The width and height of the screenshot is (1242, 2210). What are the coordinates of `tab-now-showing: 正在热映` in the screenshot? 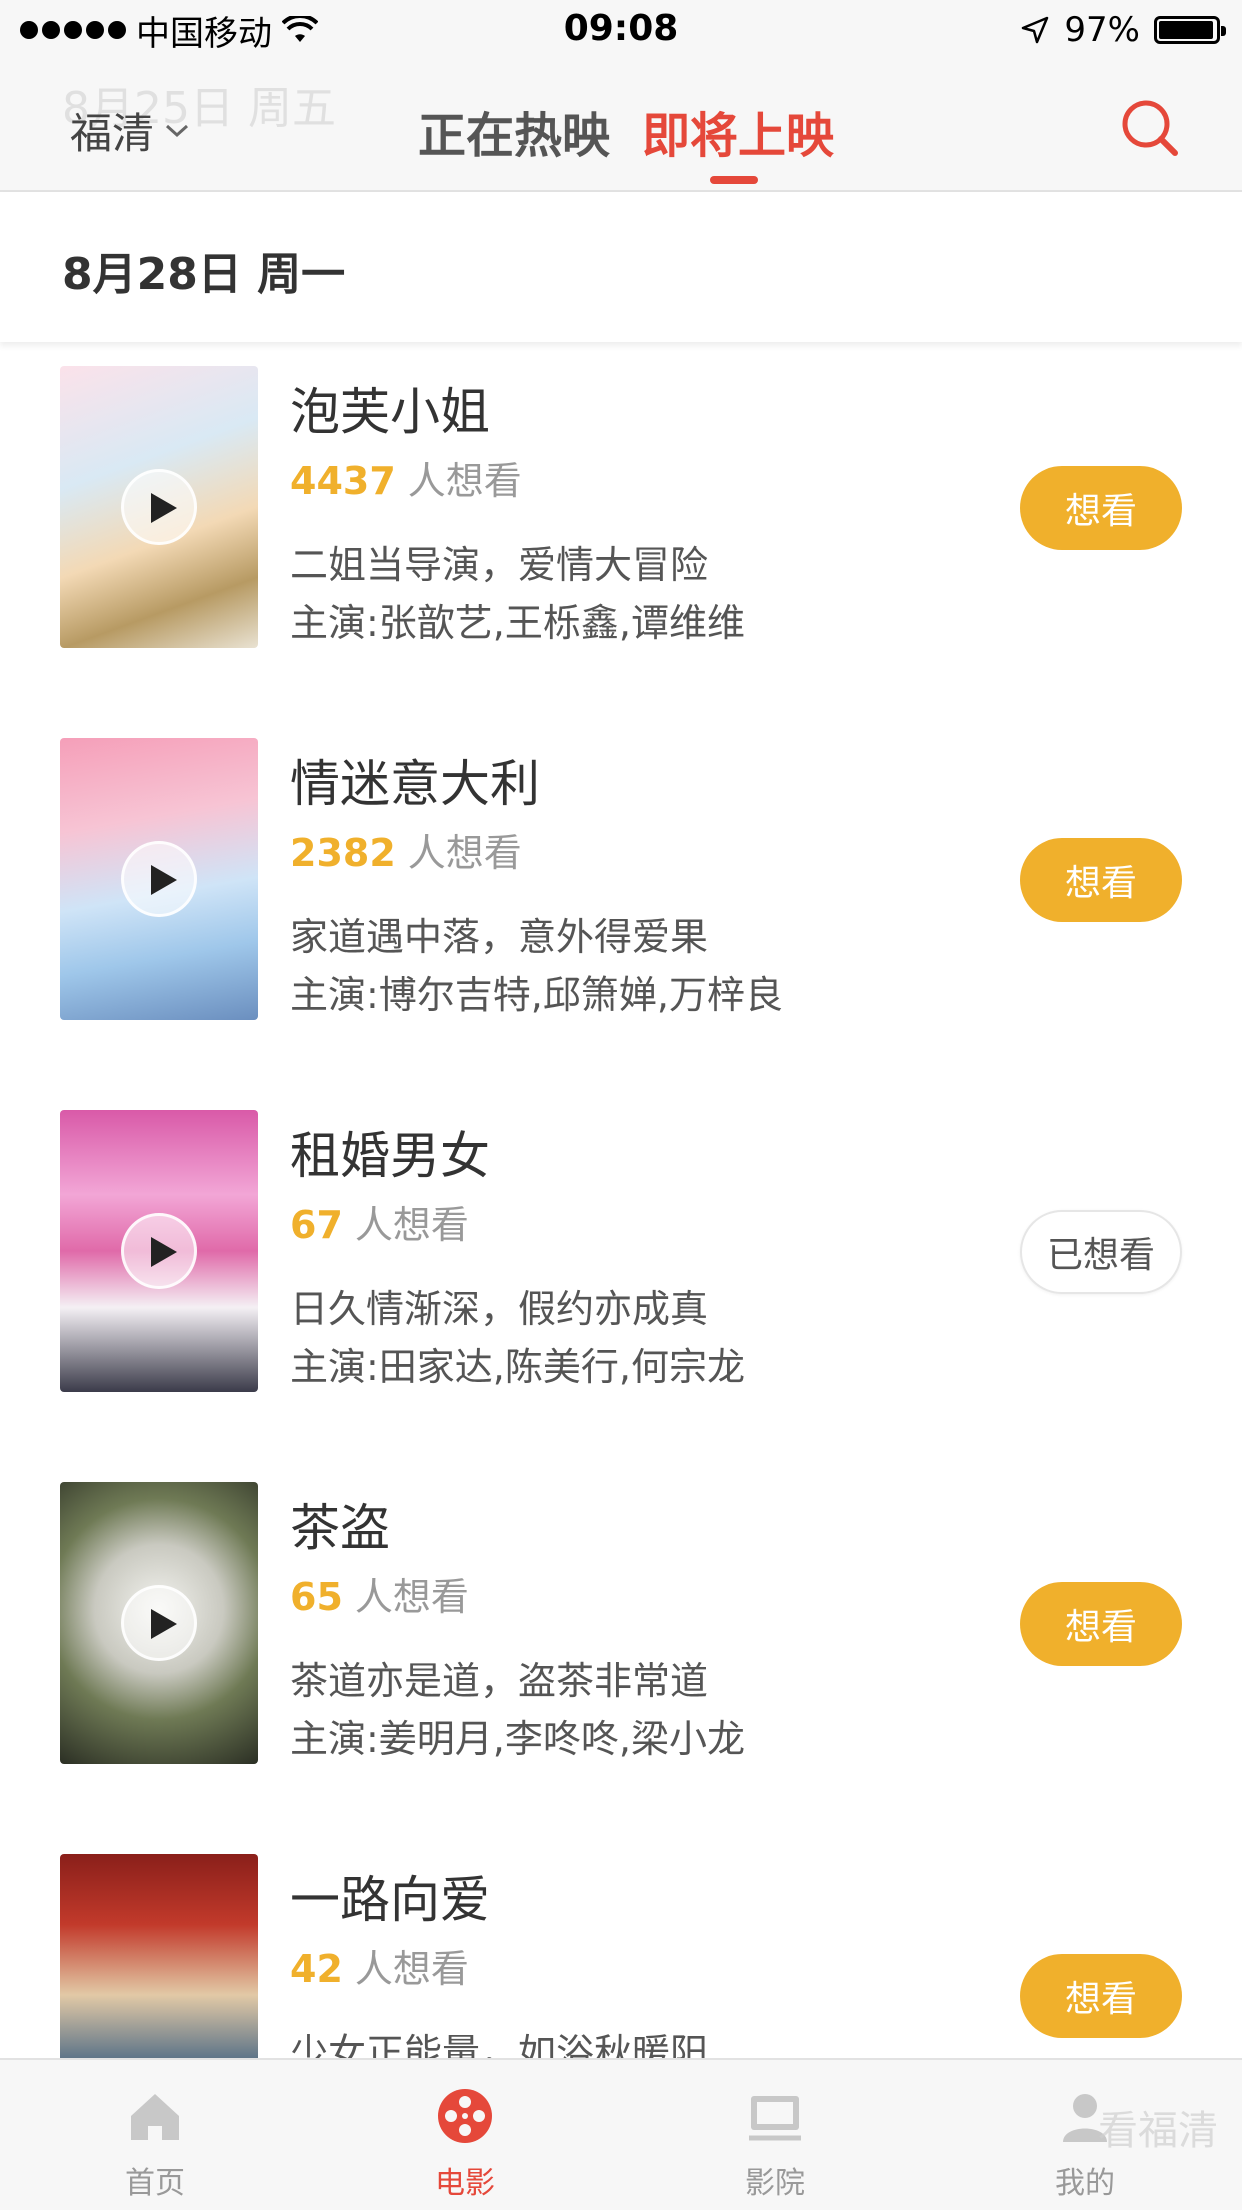 It's located at (514, 131).